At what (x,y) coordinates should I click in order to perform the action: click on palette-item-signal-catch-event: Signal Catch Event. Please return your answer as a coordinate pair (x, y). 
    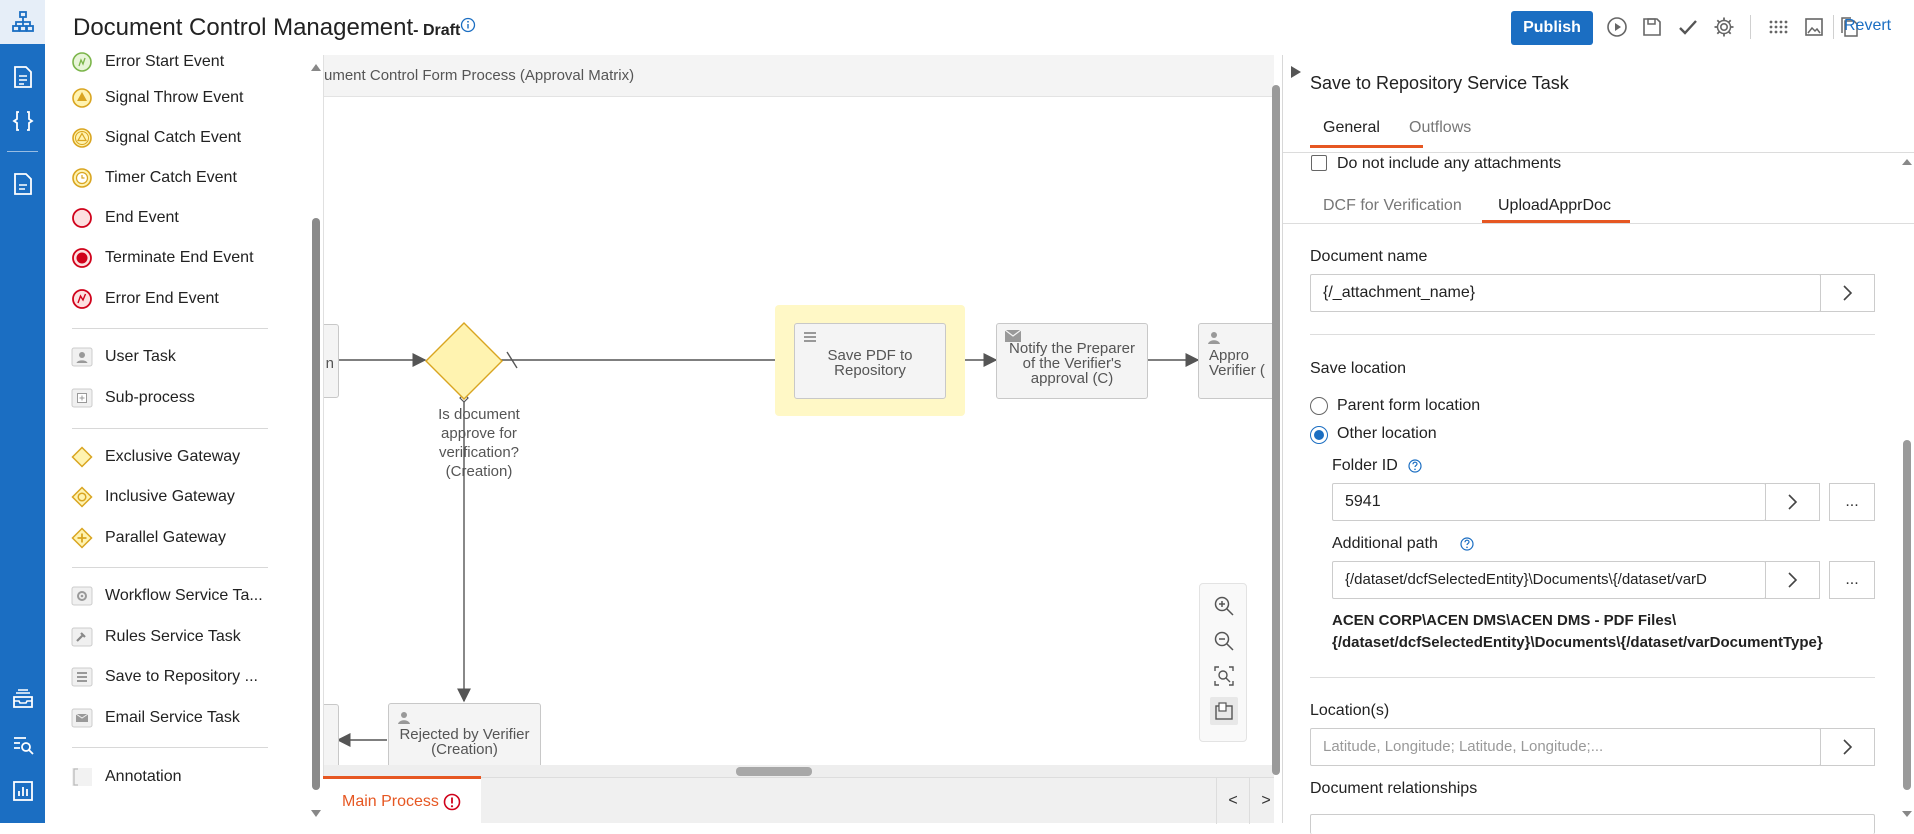
    Looking at the image, I should click on (155, 138).